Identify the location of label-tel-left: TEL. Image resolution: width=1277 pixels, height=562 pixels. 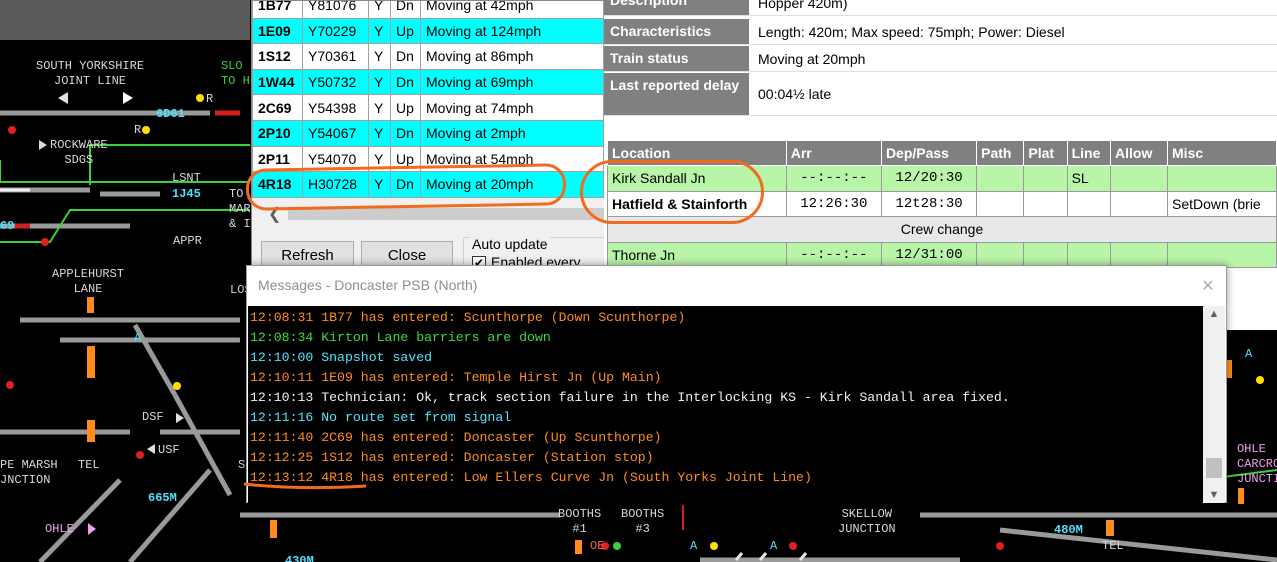
(89, 465).